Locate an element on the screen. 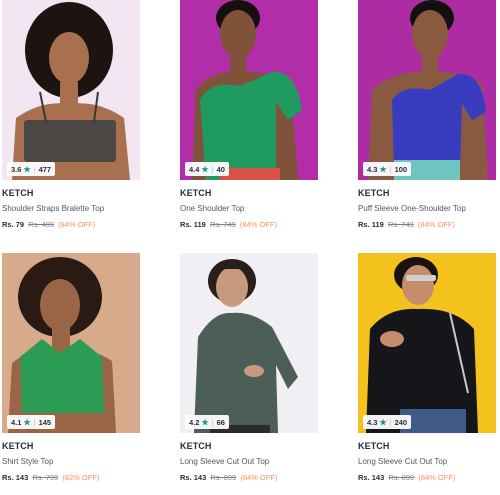  rating-count: 145 is located at coordinates (45, 422).